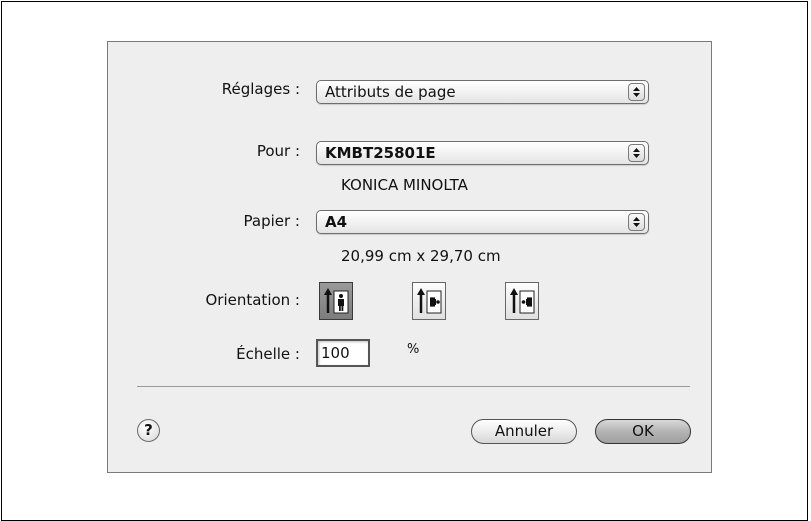 The width and height of the screenshot is (811, 521). Describe the element at coordinates (336, 222) in the screenshot. I see `paper-popup-value: A4` at that location.